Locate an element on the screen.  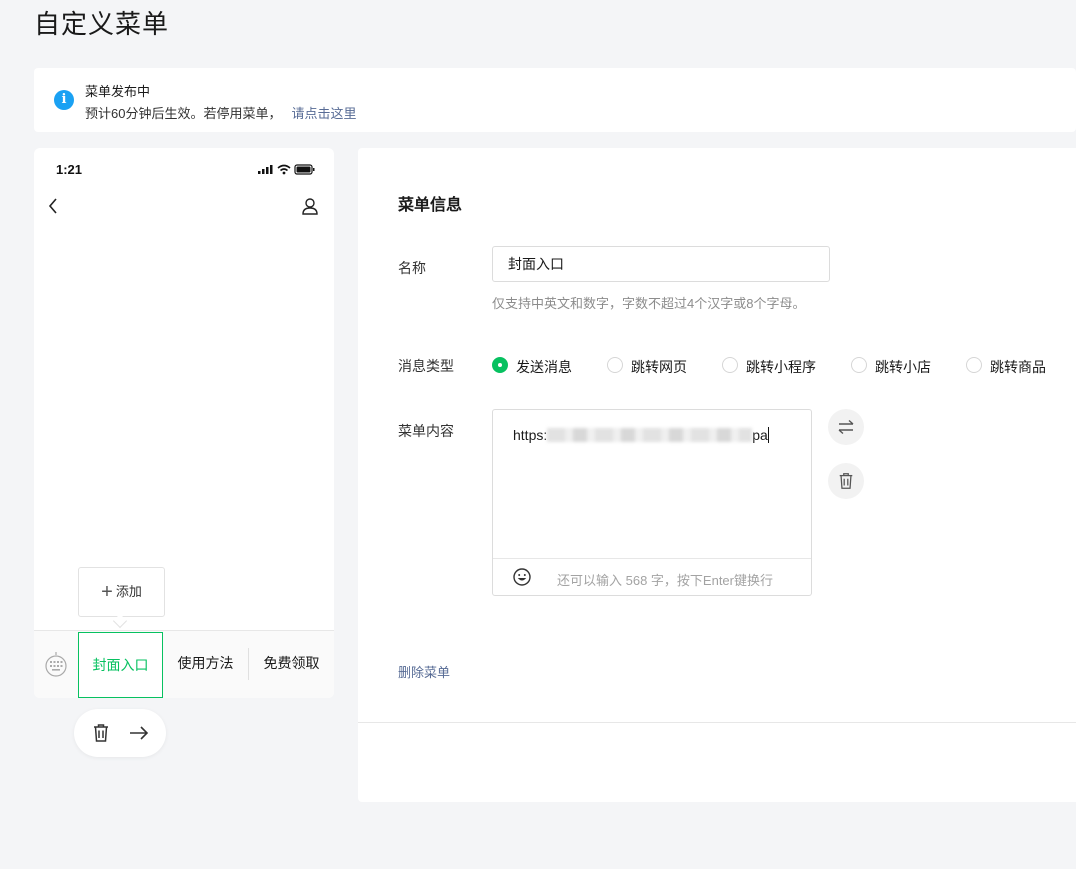
radio-label: 跳转商品 is located at coordinates (1018, 367).